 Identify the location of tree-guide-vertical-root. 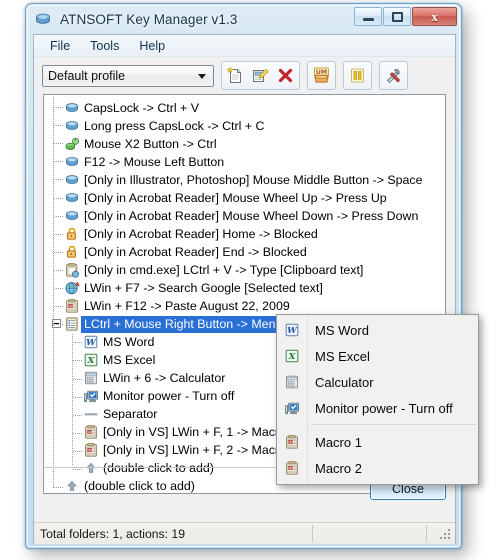
(53, 293).